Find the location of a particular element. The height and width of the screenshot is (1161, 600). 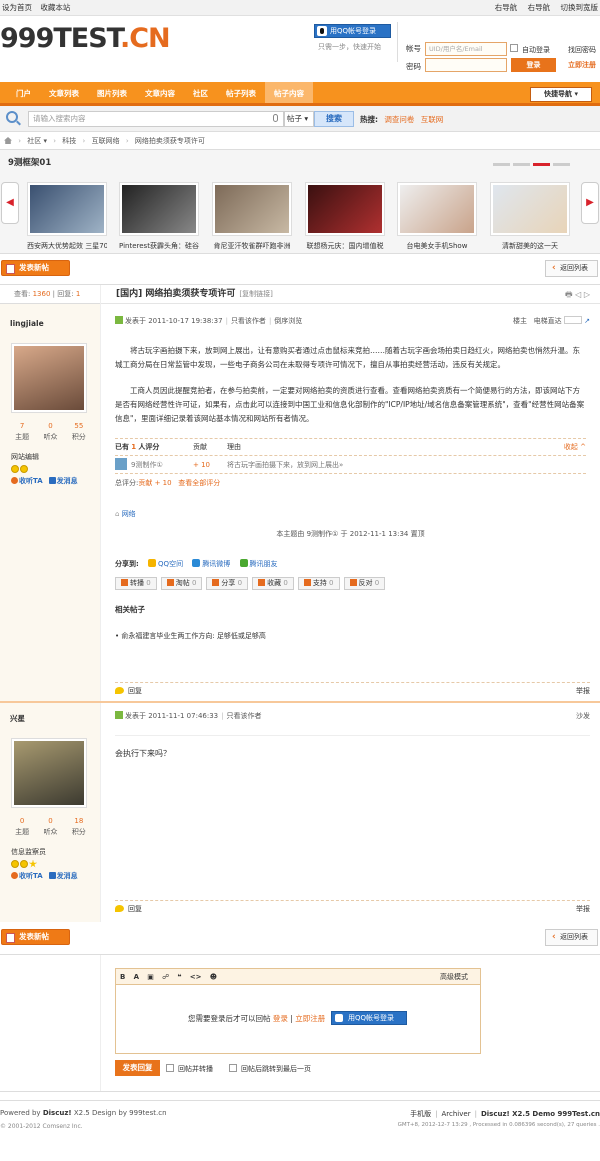

post2-avatar is located at coordinates (49, 773).